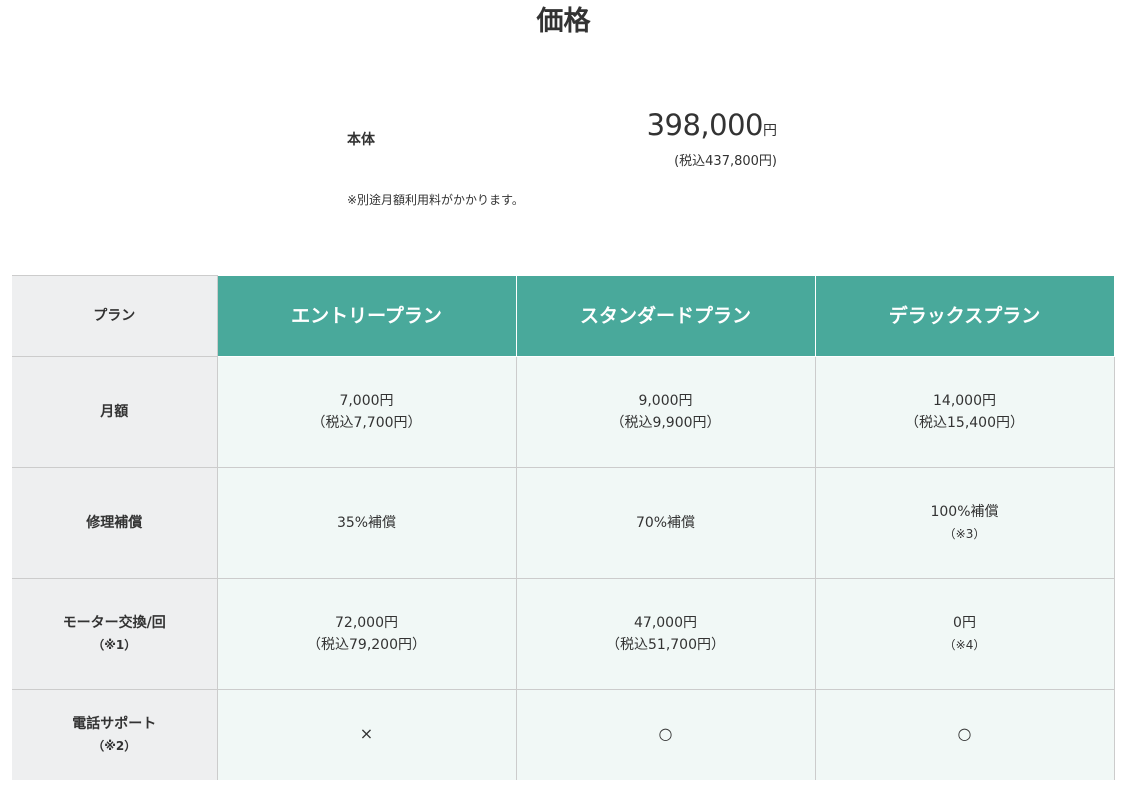 This screenshot has height=788, width=1127. I want to click on cell-line1: 9,000円, so click(665, 401).